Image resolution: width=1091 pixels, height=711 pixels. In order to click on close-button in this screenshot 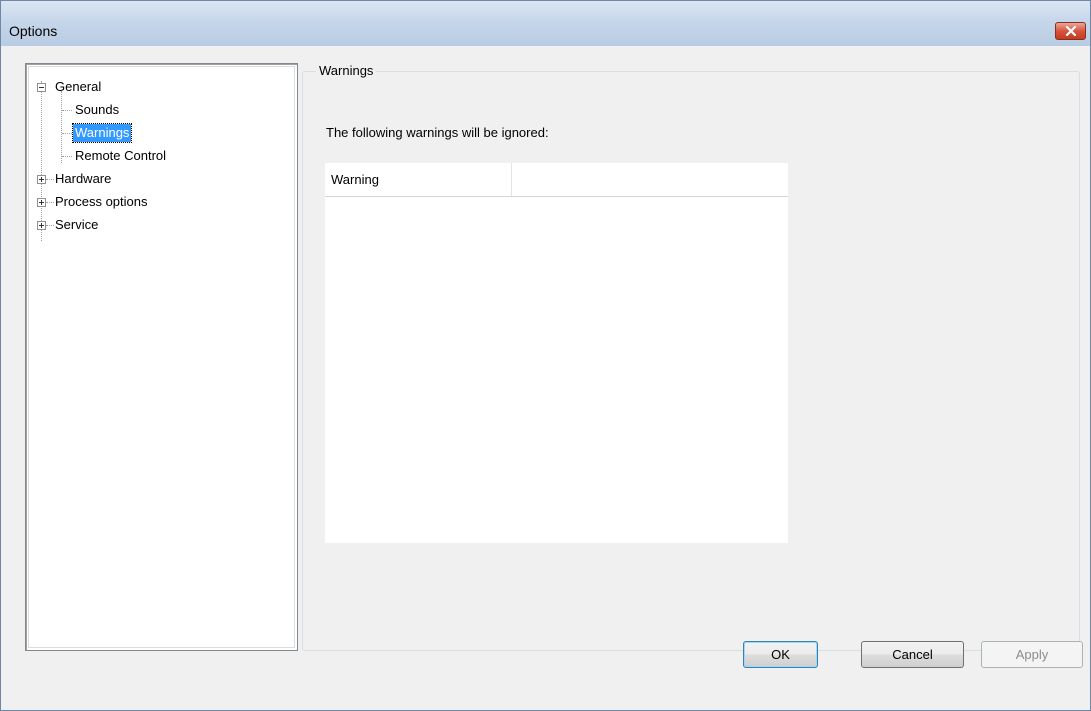, I will do `click(1070, 31)`.